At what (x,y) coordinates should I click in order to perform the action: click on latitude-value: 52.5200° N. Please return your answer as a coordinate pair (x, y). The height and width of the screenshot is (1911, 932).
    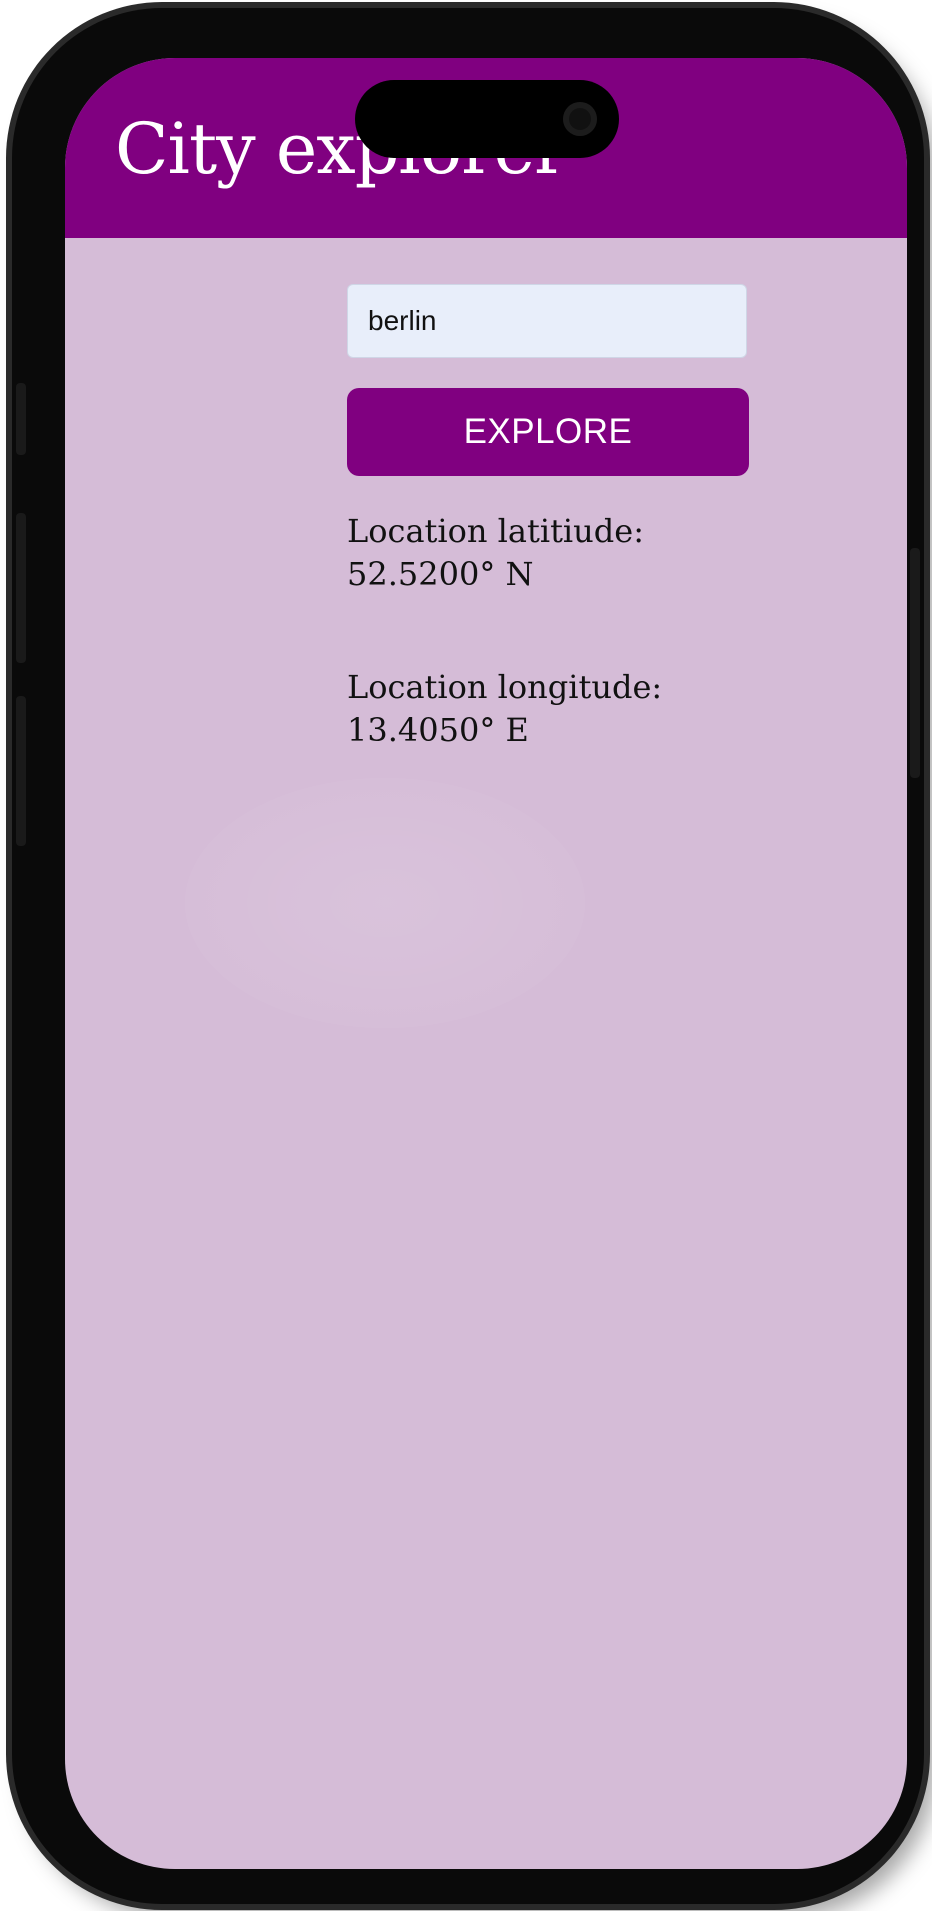
    Looking at the image, I should click on (440, 574).